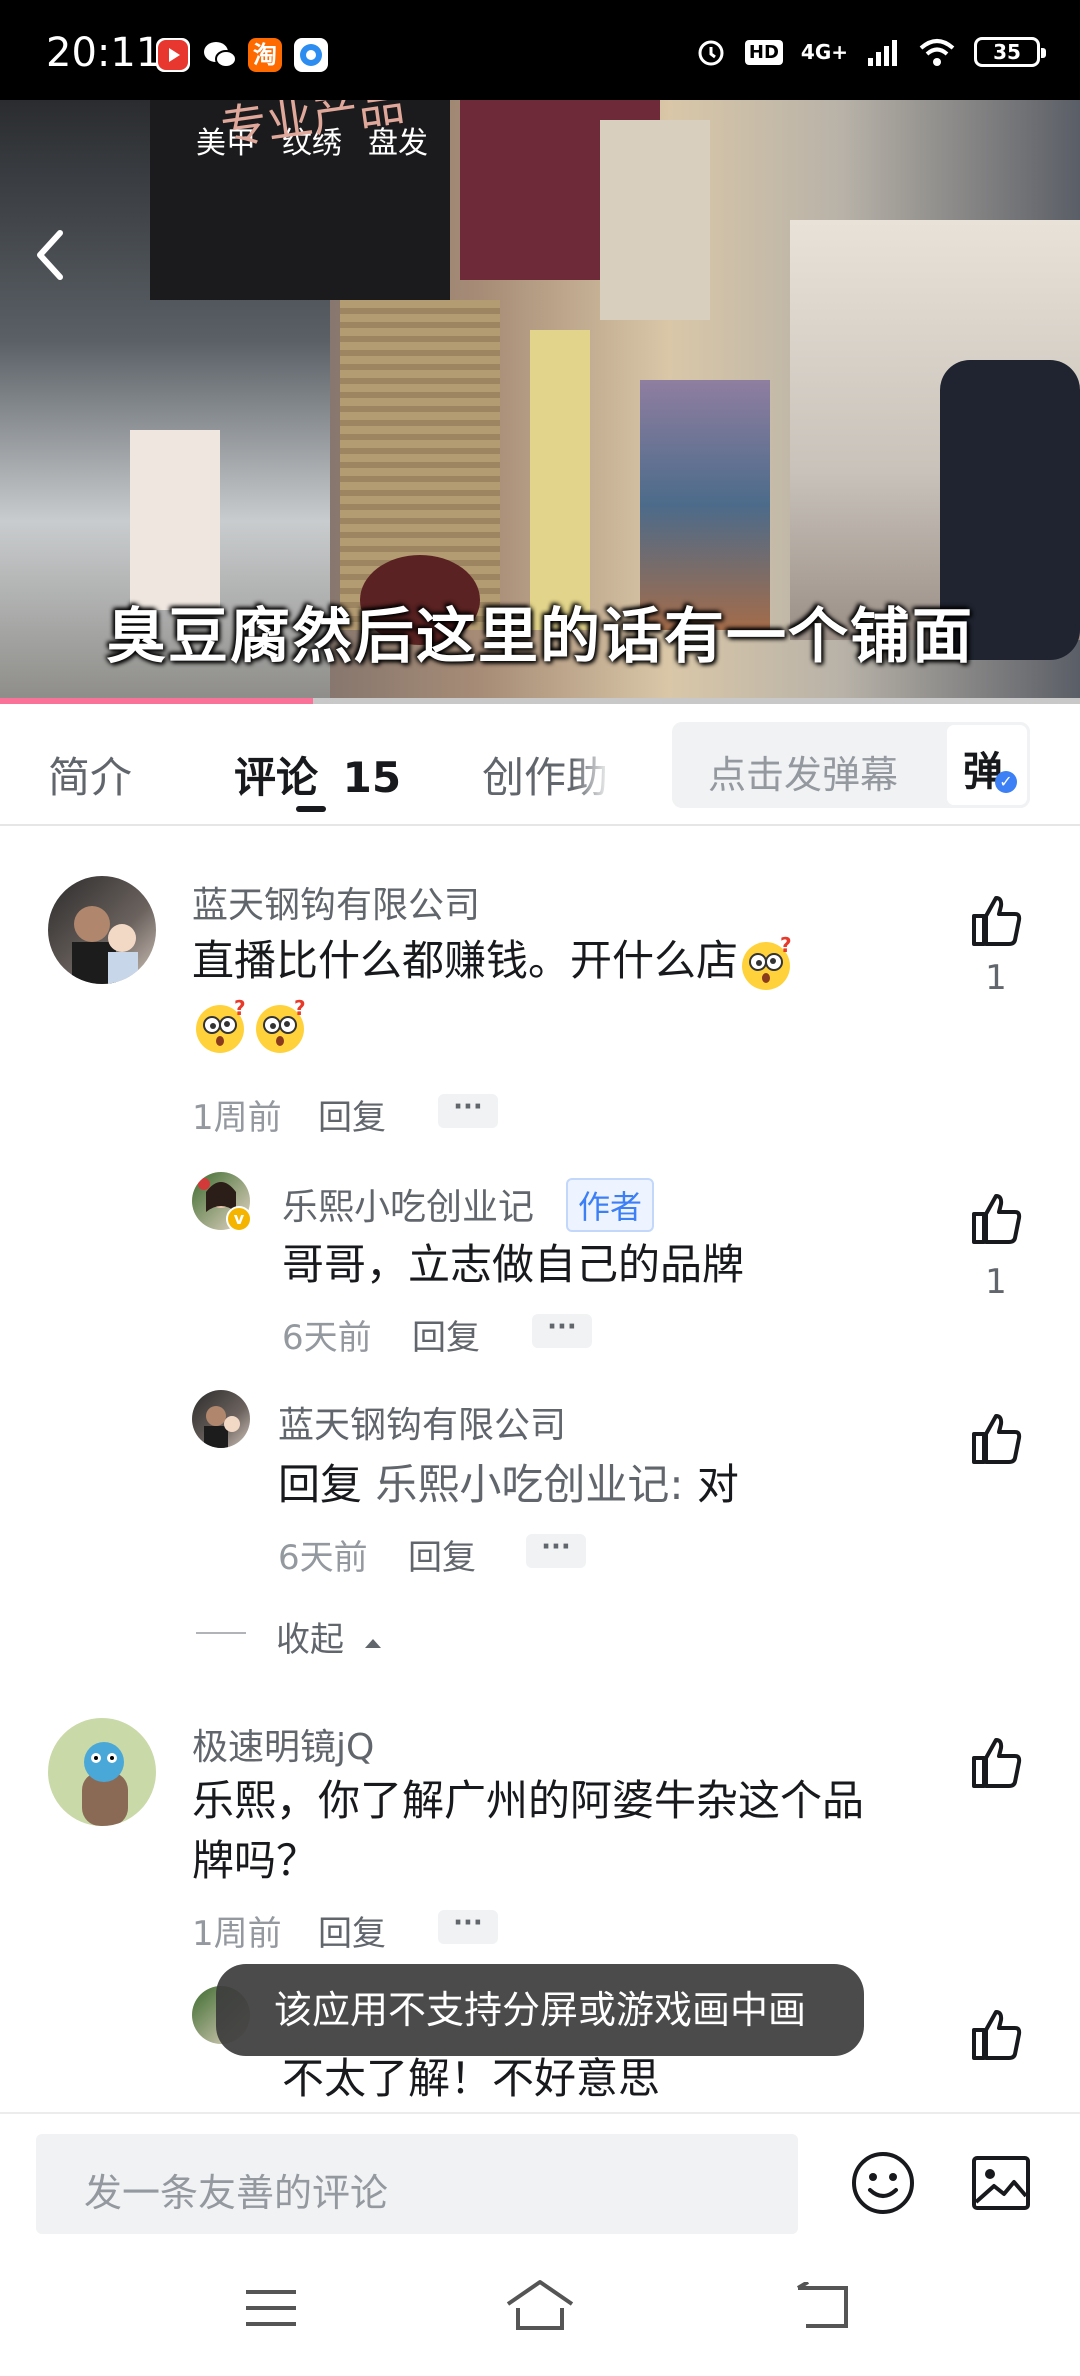 The height and width of the screenshot is (2376, 1080). Describe the element at coordinates (422, 1422) in the screenshot. I see `reply-username: 蓝天钢钩有限公司` at that location.